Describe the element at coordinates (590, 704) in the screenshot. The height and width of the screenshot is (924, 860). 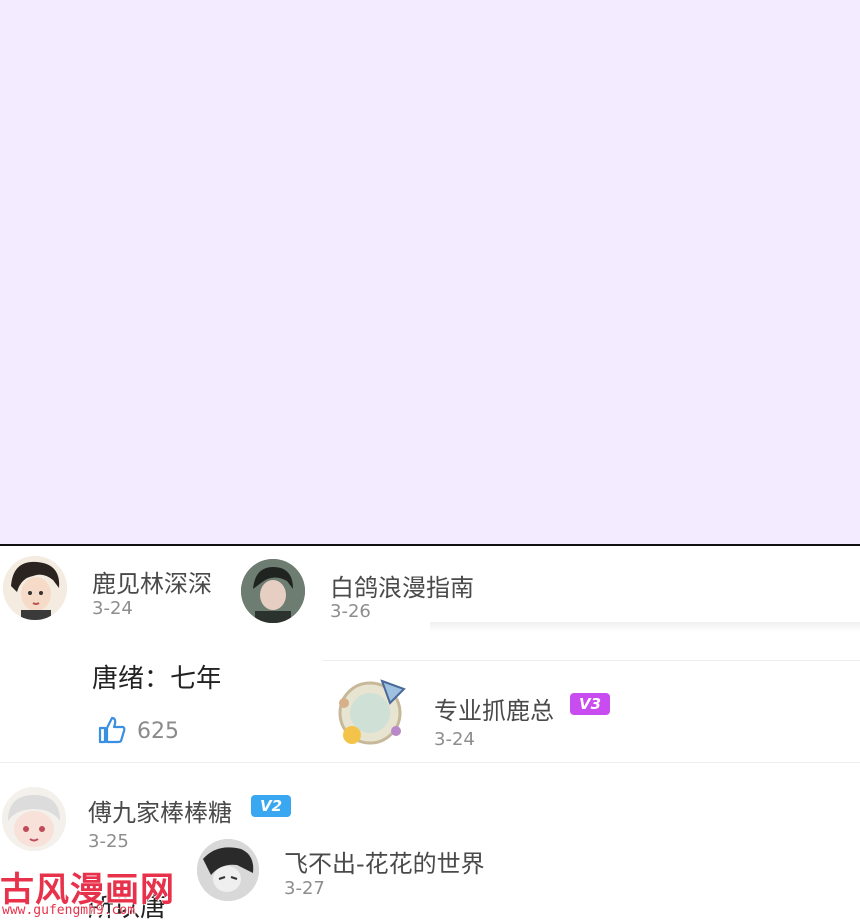
I see `level-badge: V3` at that location.